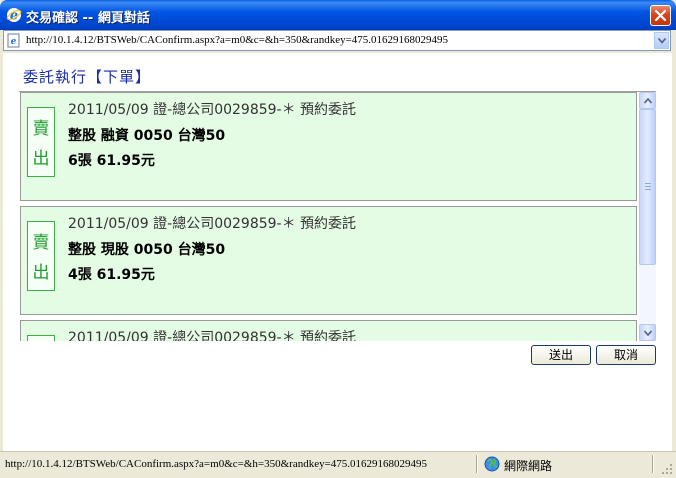 This screenshot has height=478, width=676. I want to click on window-title: 交易確認 -- 網頁對話, so click(88, 18).